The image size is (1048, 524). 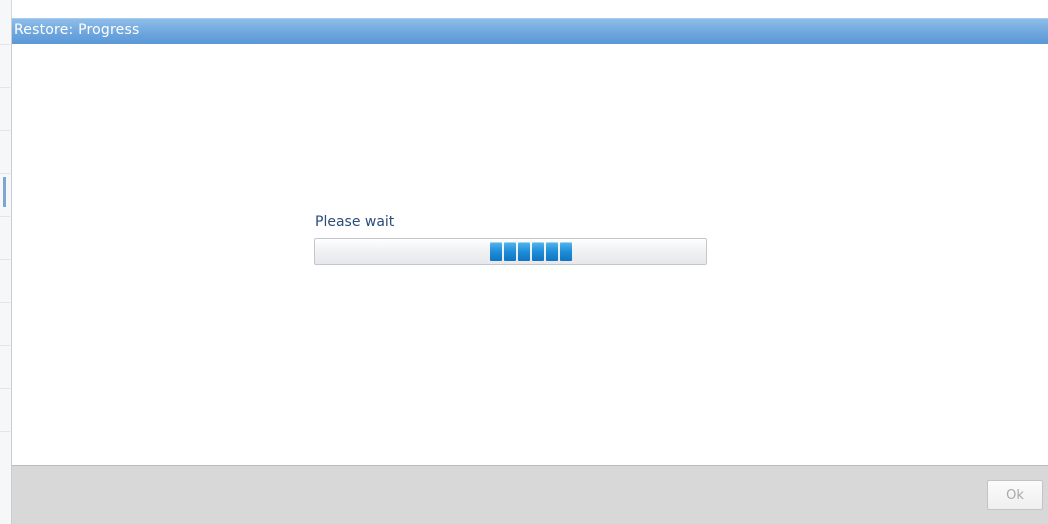 I want to click on progress-indicator, so click(x=531, y=251).